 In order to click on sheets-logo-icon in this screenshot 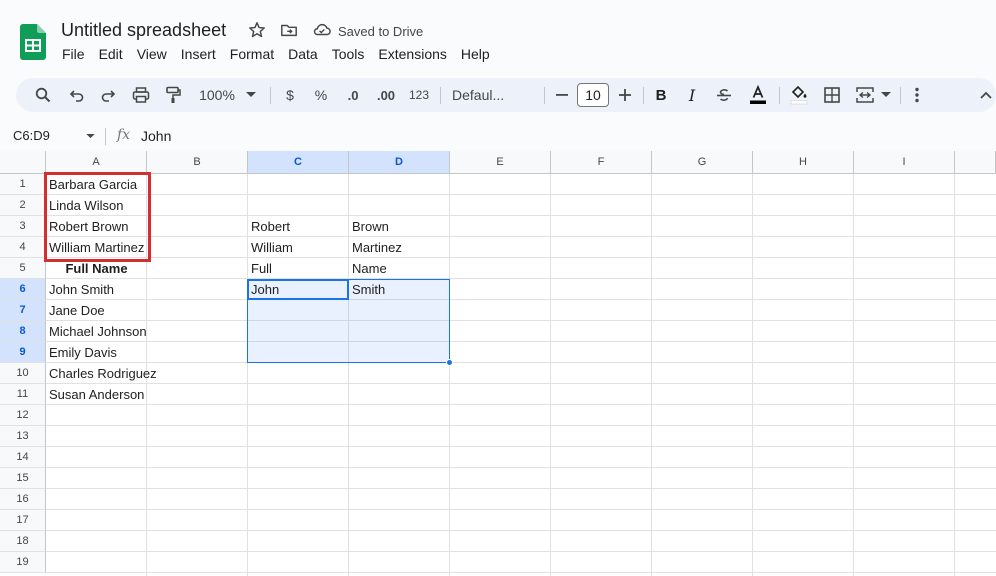, I will do `click(33, 42)`.